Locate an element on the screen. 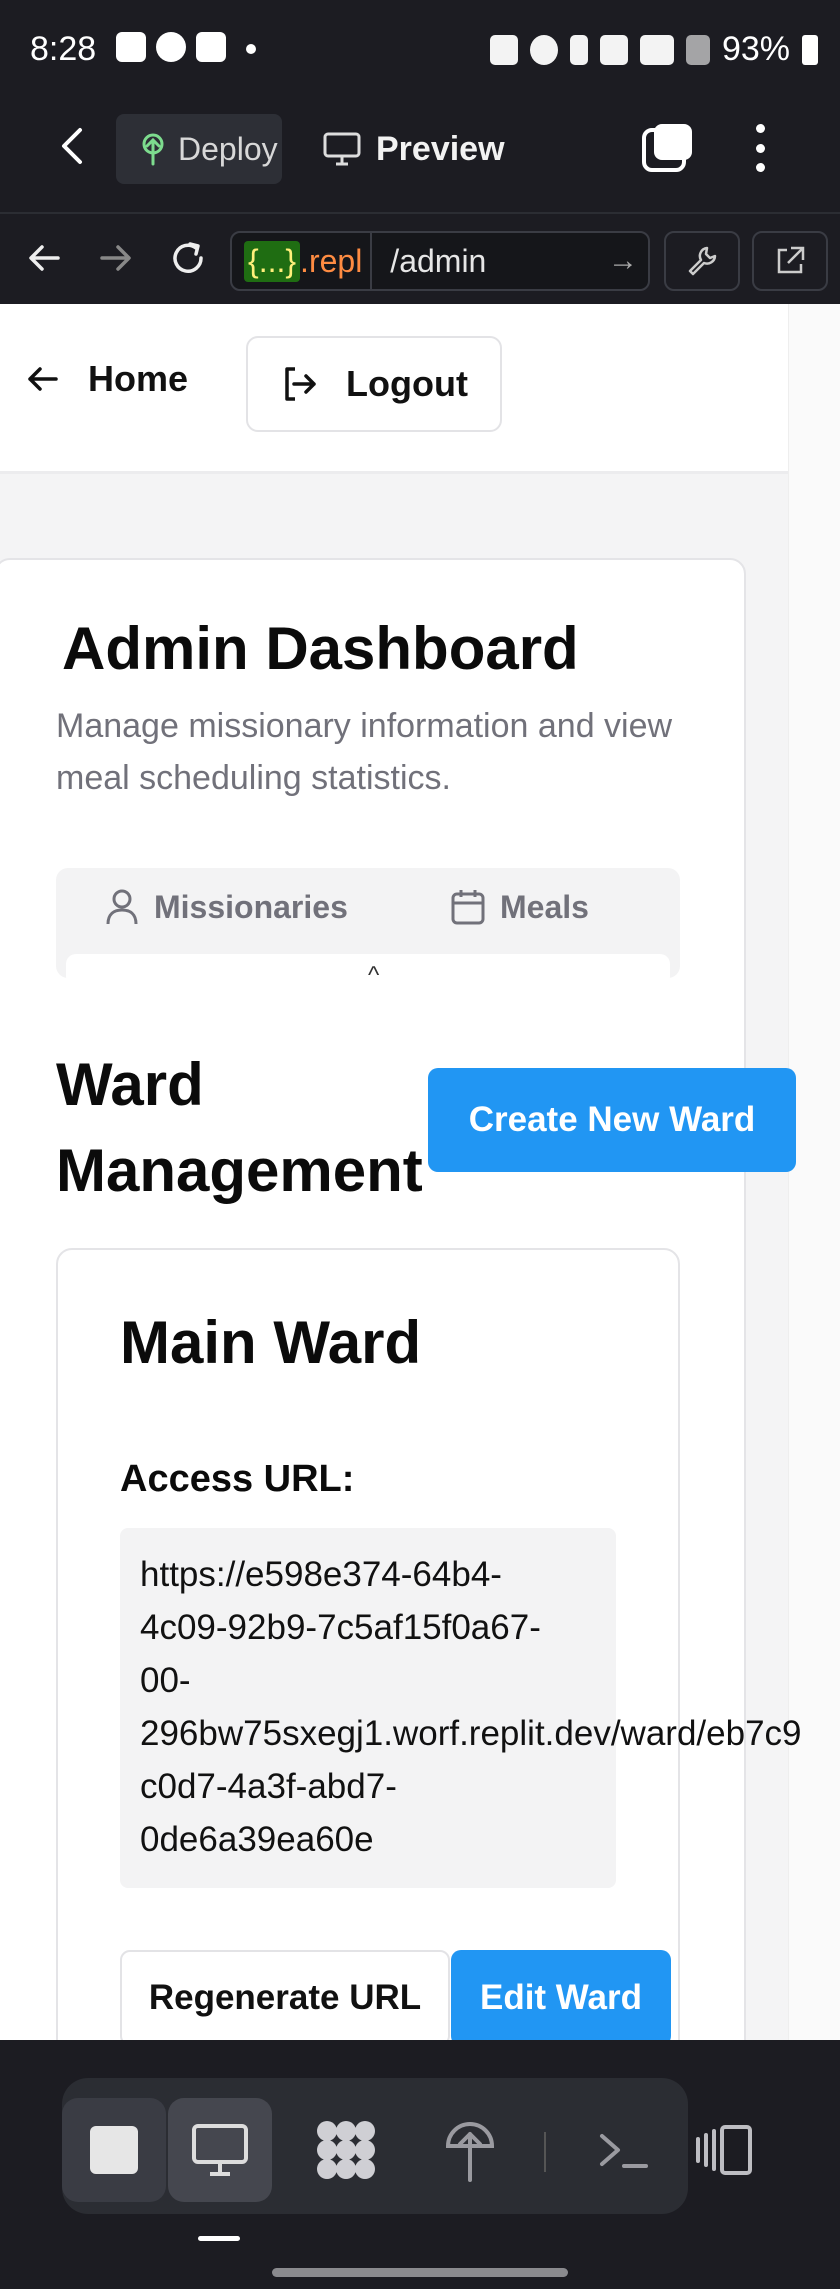  wifi-icon is located at coordinates (656, 49).